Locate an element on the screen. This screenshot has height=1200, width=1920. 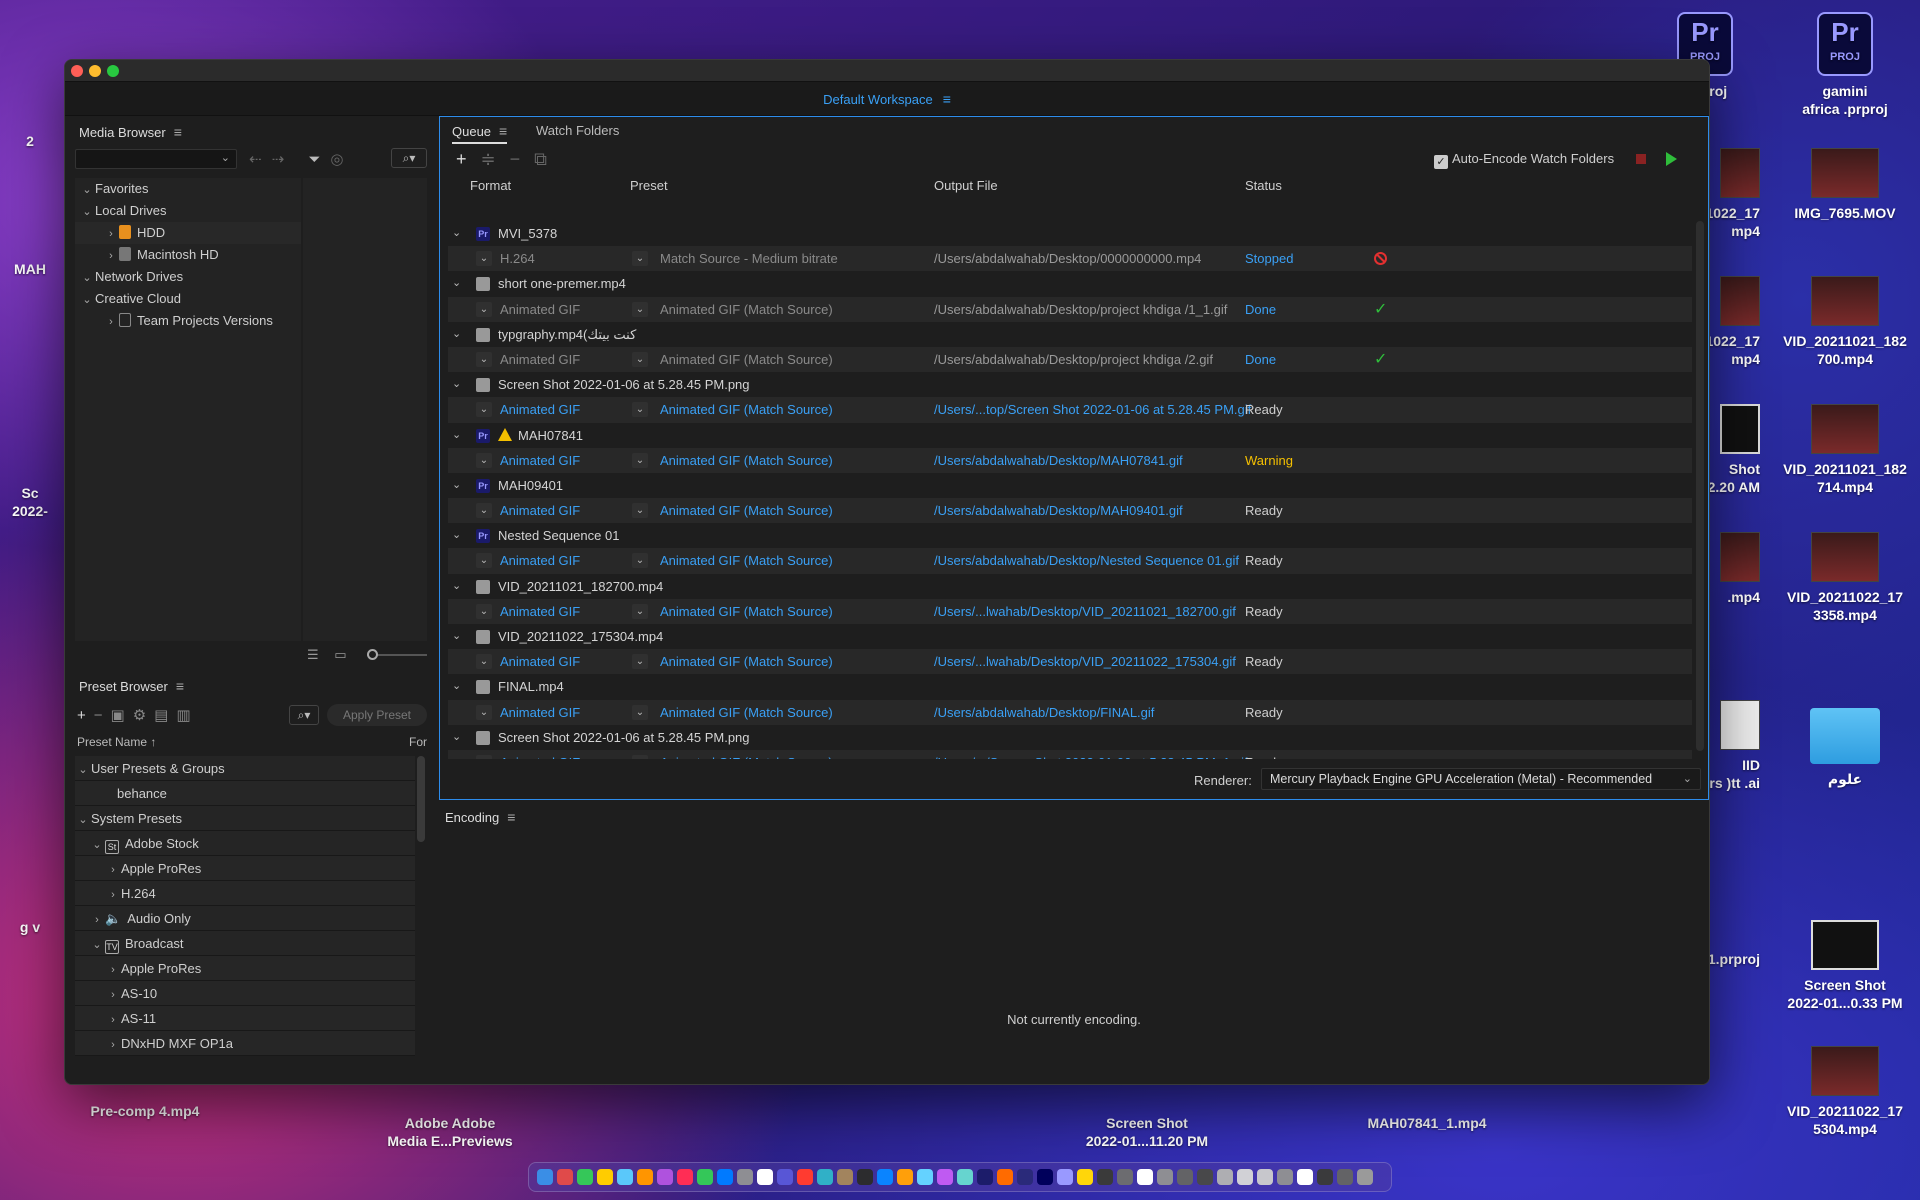
desktop-icon-vid-175304: VID_20211022_17 5304.mp4 is located at coordinates (1845, 1092).